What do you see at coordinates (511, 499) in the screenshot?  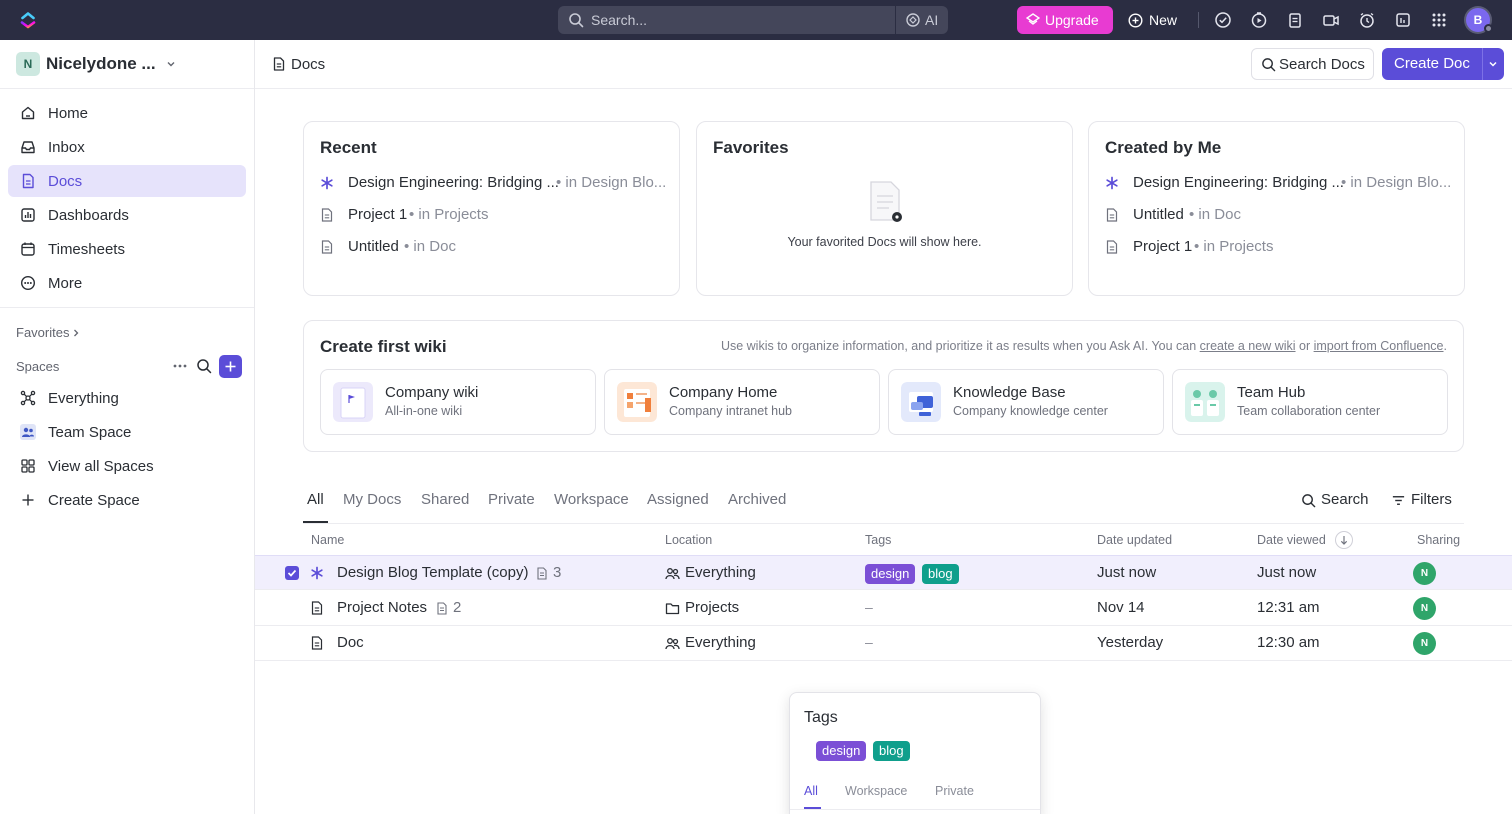 I see `tab-private: Private` at bounding box center [511, 499].